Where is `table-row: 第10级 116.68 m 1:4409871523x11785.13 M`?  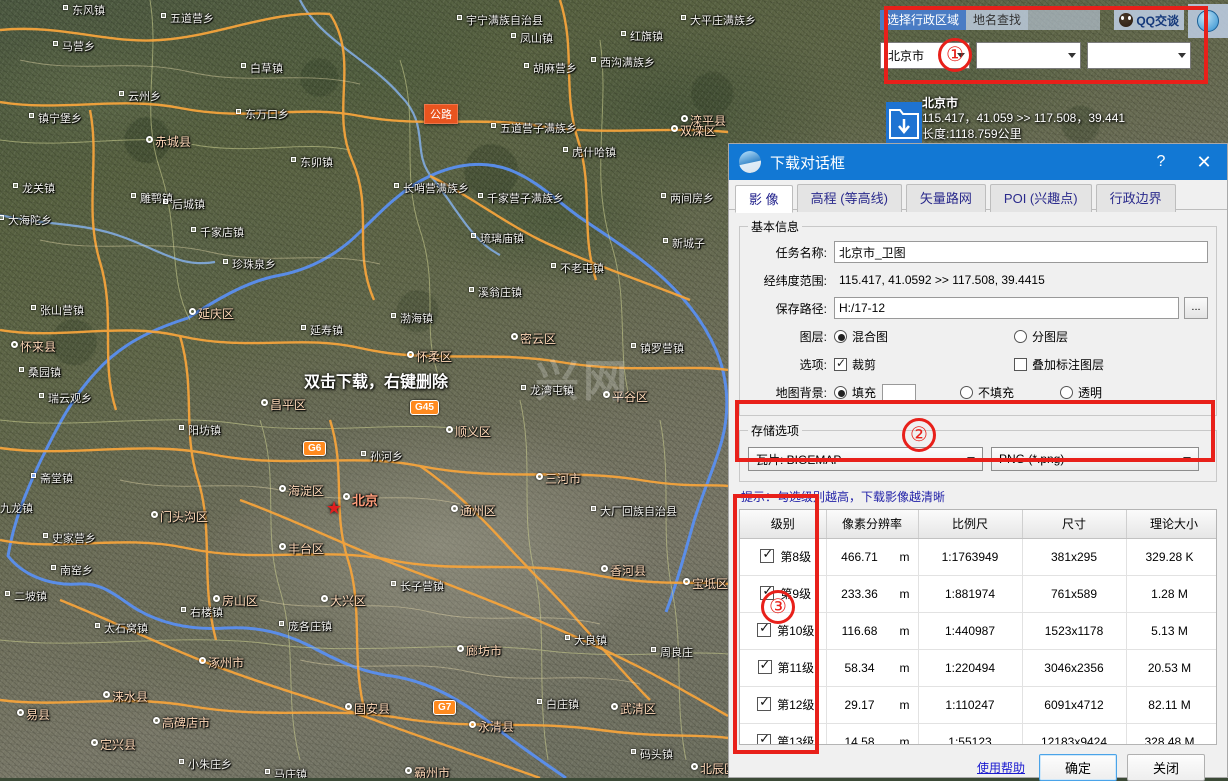
table-row: 第10级 116.68 m 1:4409871523x11785.13 M is located at coordinates (978, 631).